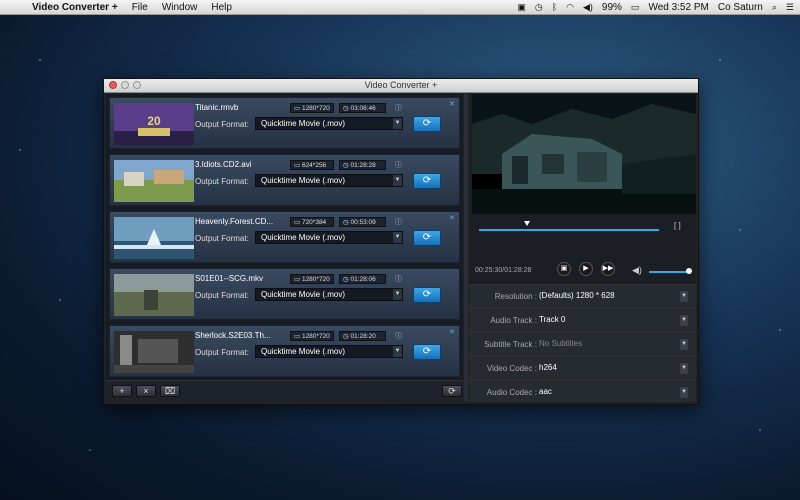 The width and height of the screenshot is (800, 500). I want to click on spotlight-icon: ⌕, so click(774, 7).